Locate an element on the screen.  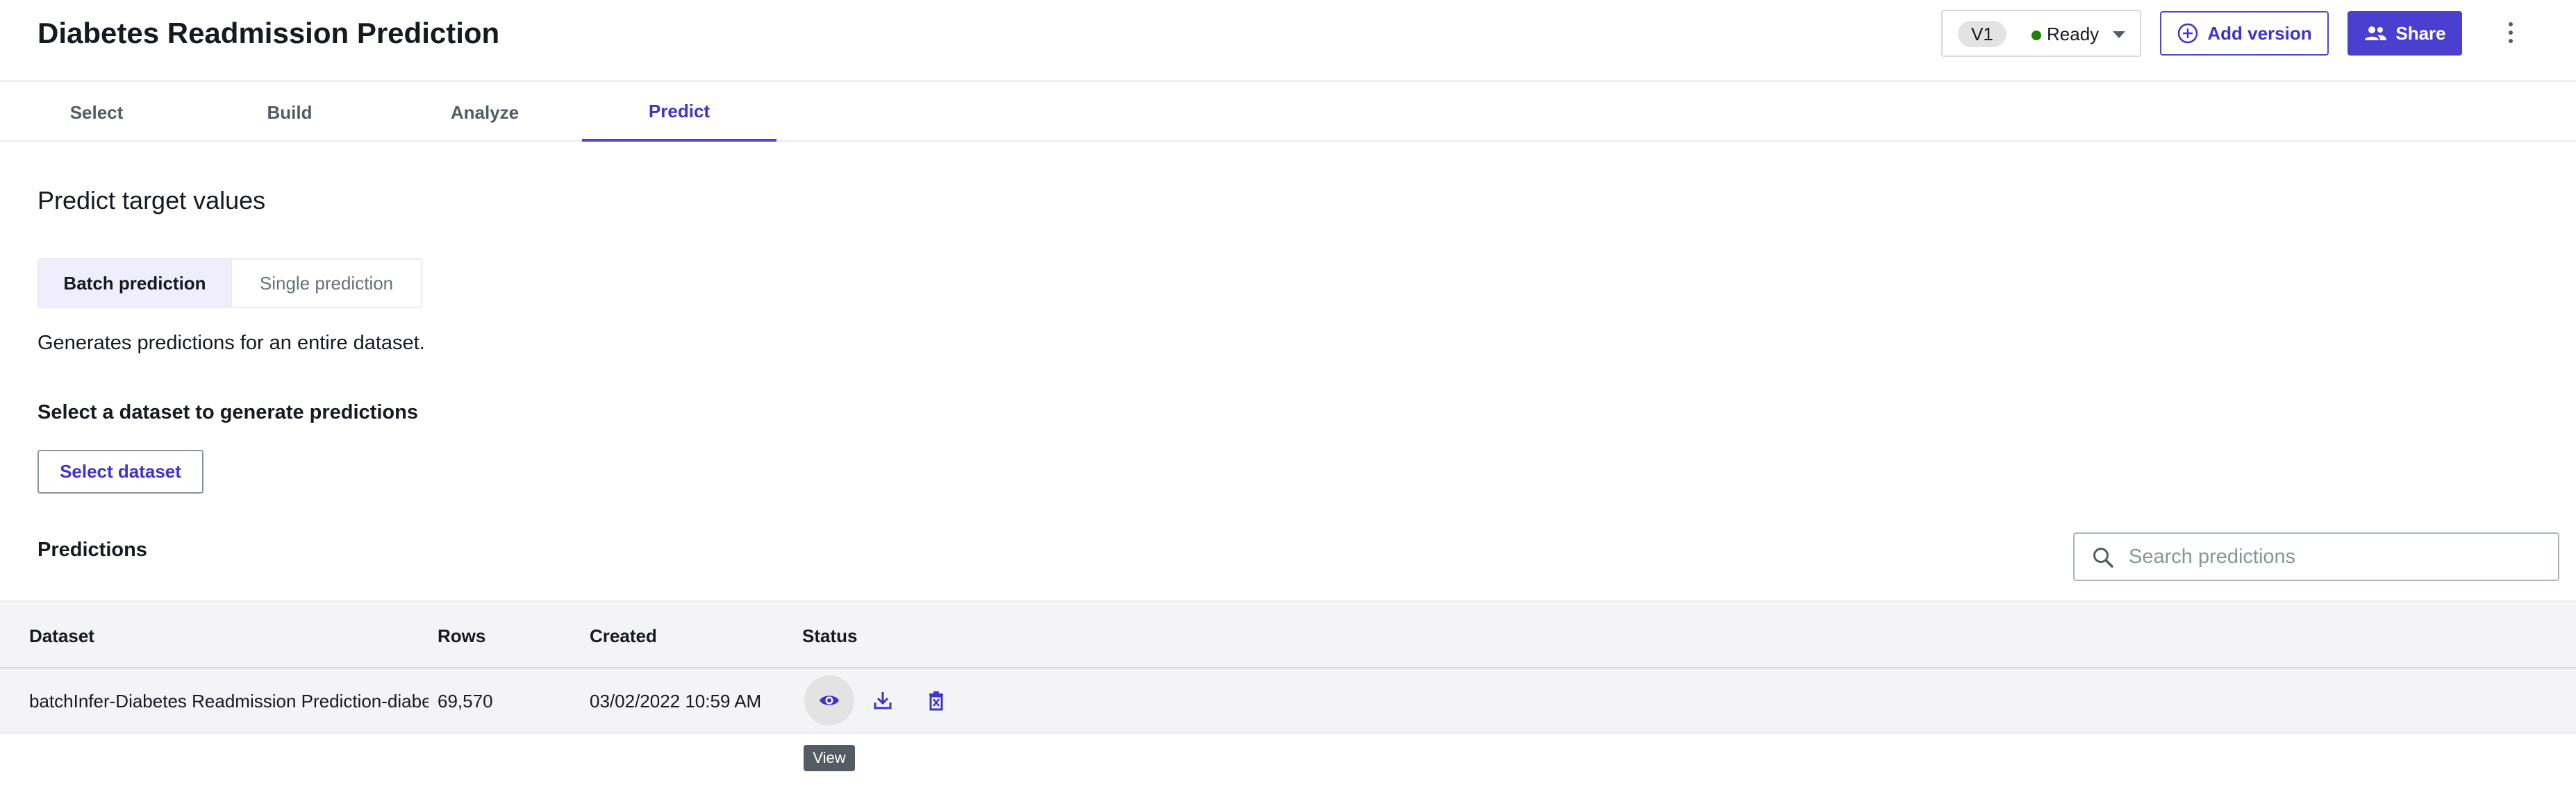
share-label: Share is located at coordinates (2420, 33).